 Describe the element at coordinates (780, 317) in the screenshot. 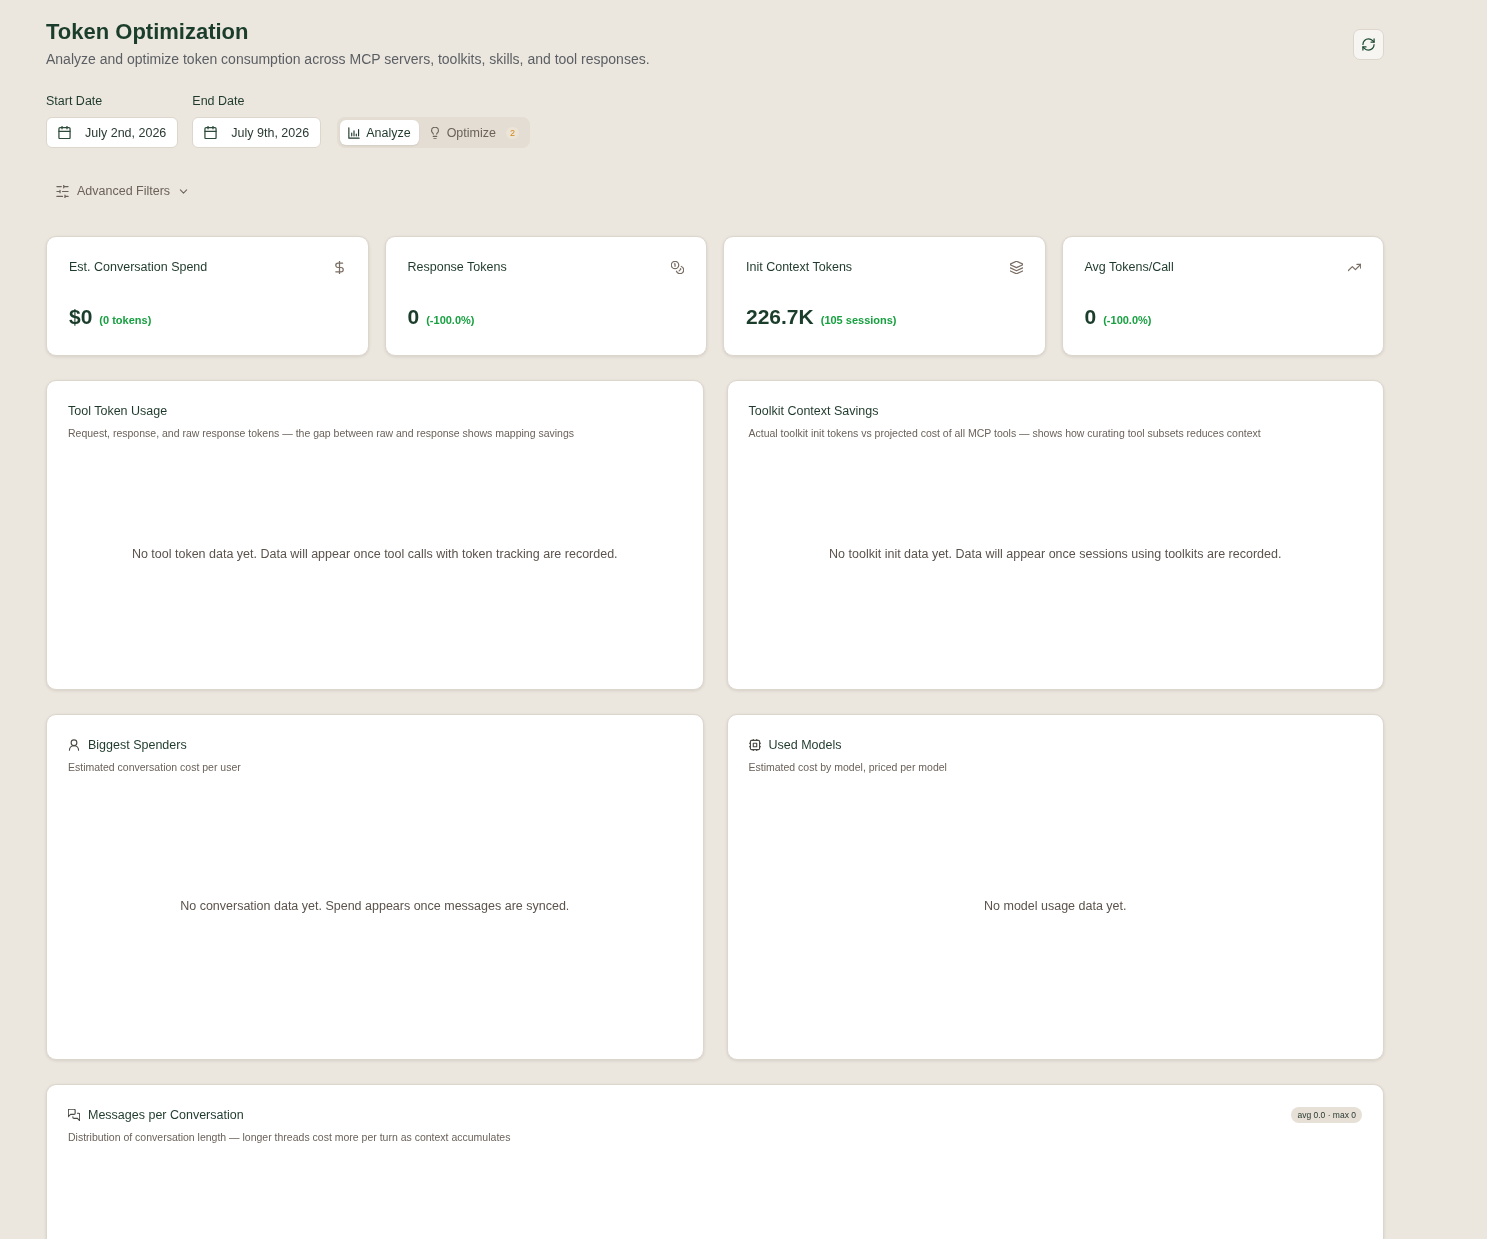

I see `stat-value: 226.7K` at that location.